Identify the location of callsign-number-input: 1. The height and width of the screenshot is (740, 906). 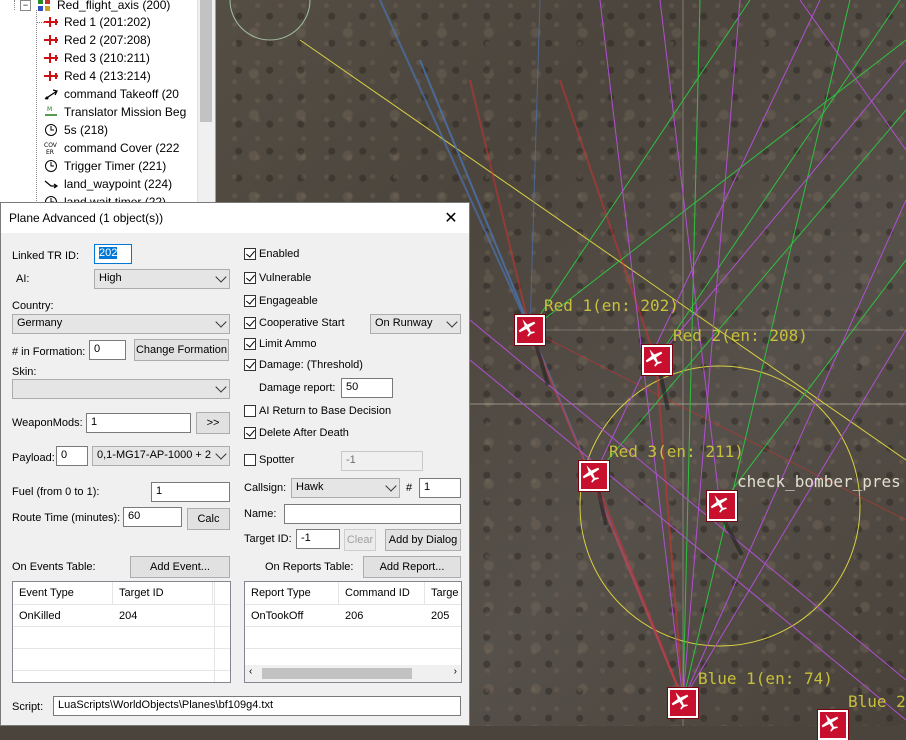
(440, 488).